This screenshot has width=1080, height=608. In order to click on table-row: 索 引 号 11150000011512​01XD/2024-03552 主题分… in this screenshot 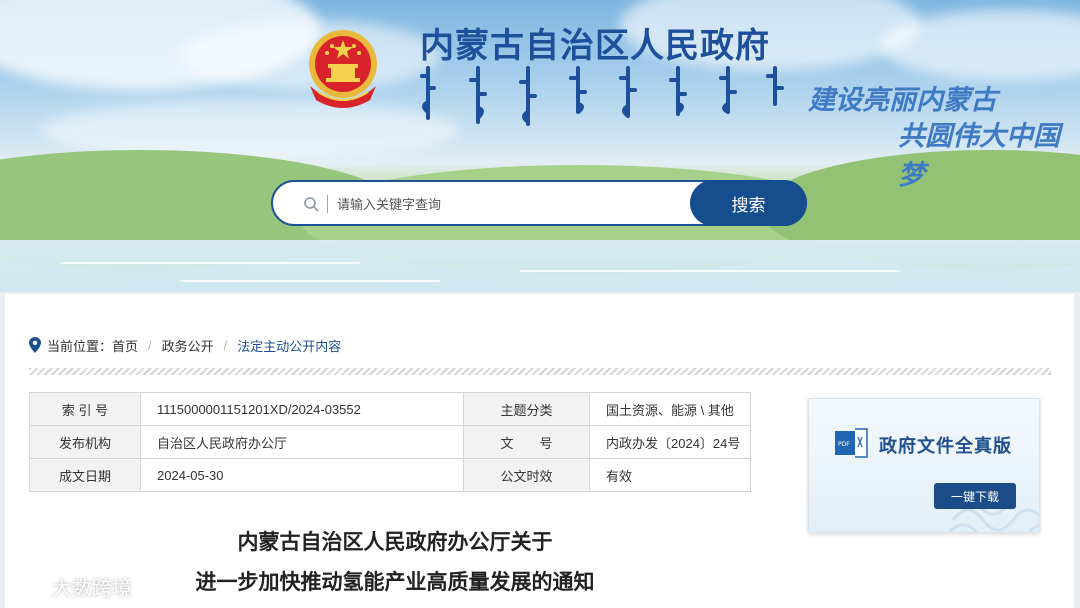, I will do `click(390, 409)`.